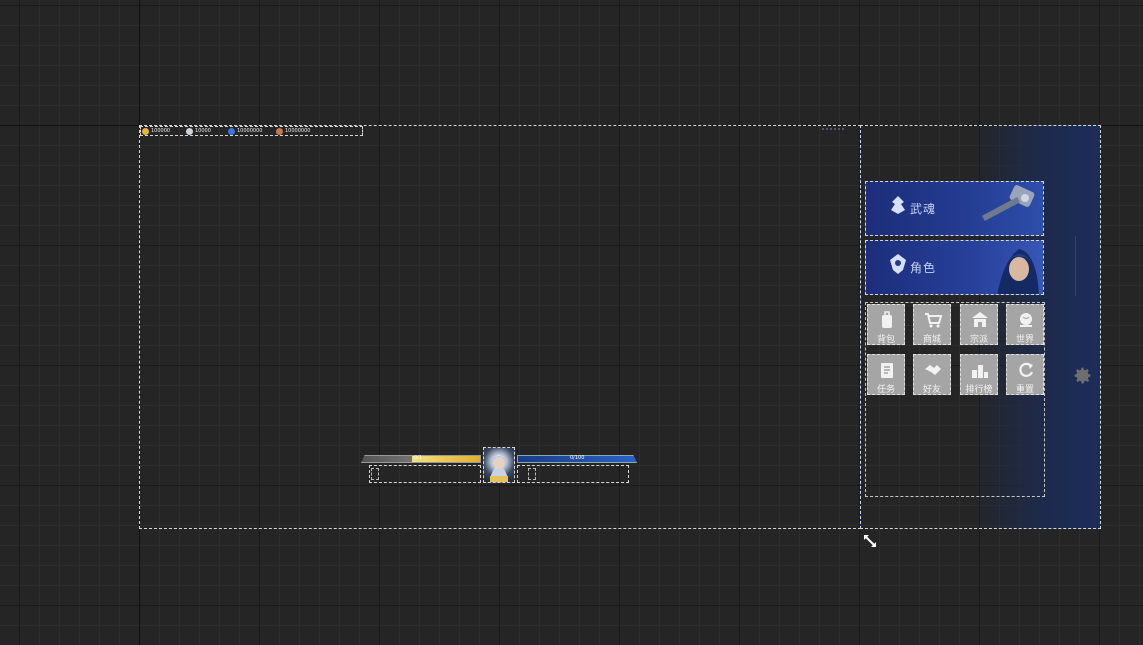 This screenshot has height=645, width=1143. I want to click on sect-button: 宗派, so click(979, 324).